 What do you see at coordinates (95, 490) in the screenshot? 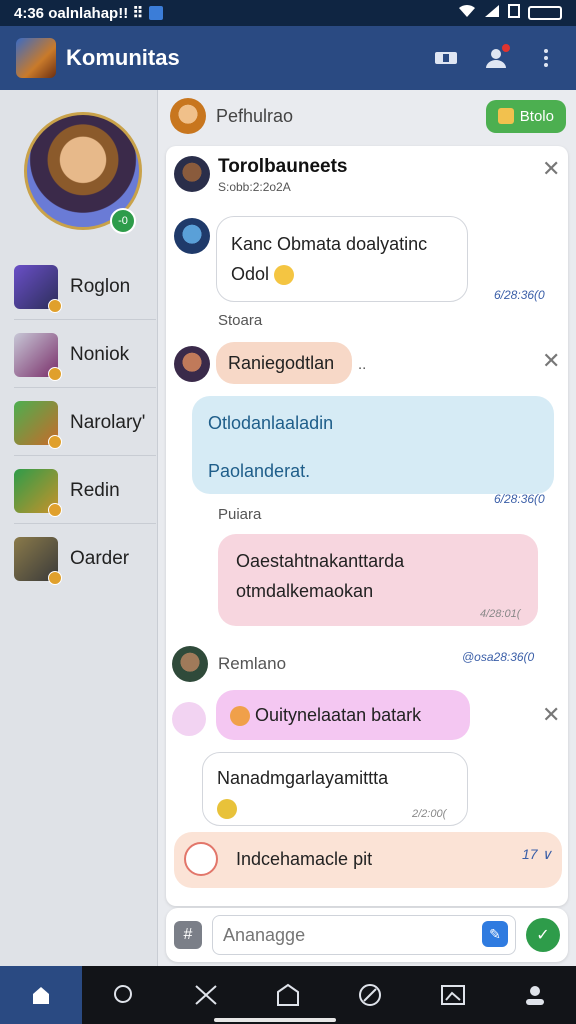
I see `sidebar-item-label: Redin` at bounding box center [95, 490].